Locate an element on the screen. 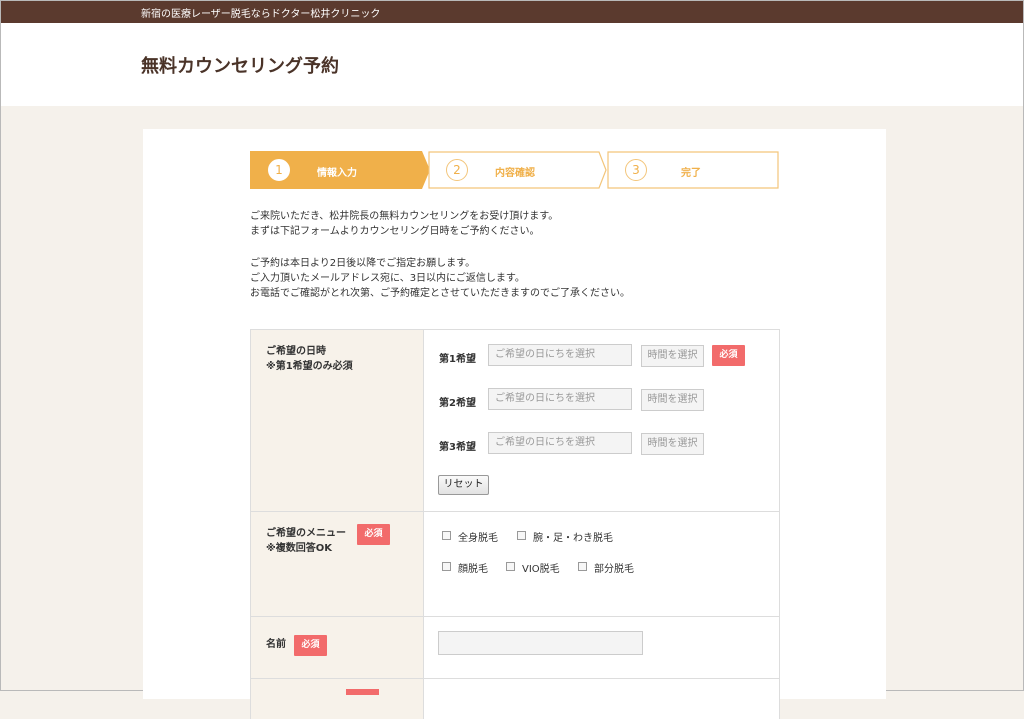 This screenshot has height=719, width=1024. menu-option-label: 腕・足・わき脱毛 is located at coordinates (573, 538).